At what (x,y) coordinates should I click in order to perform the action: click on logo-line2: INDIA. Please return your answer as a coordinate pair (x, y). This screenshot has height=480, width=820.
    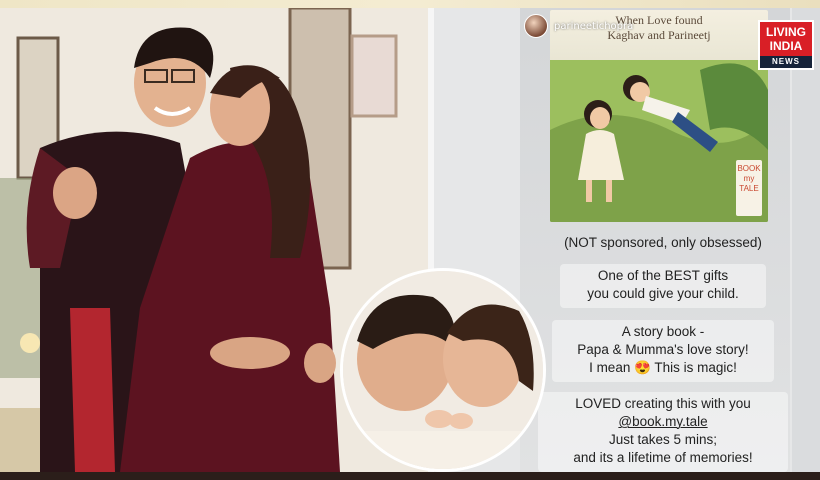
    Looking at the image, I should click on (786, 46).